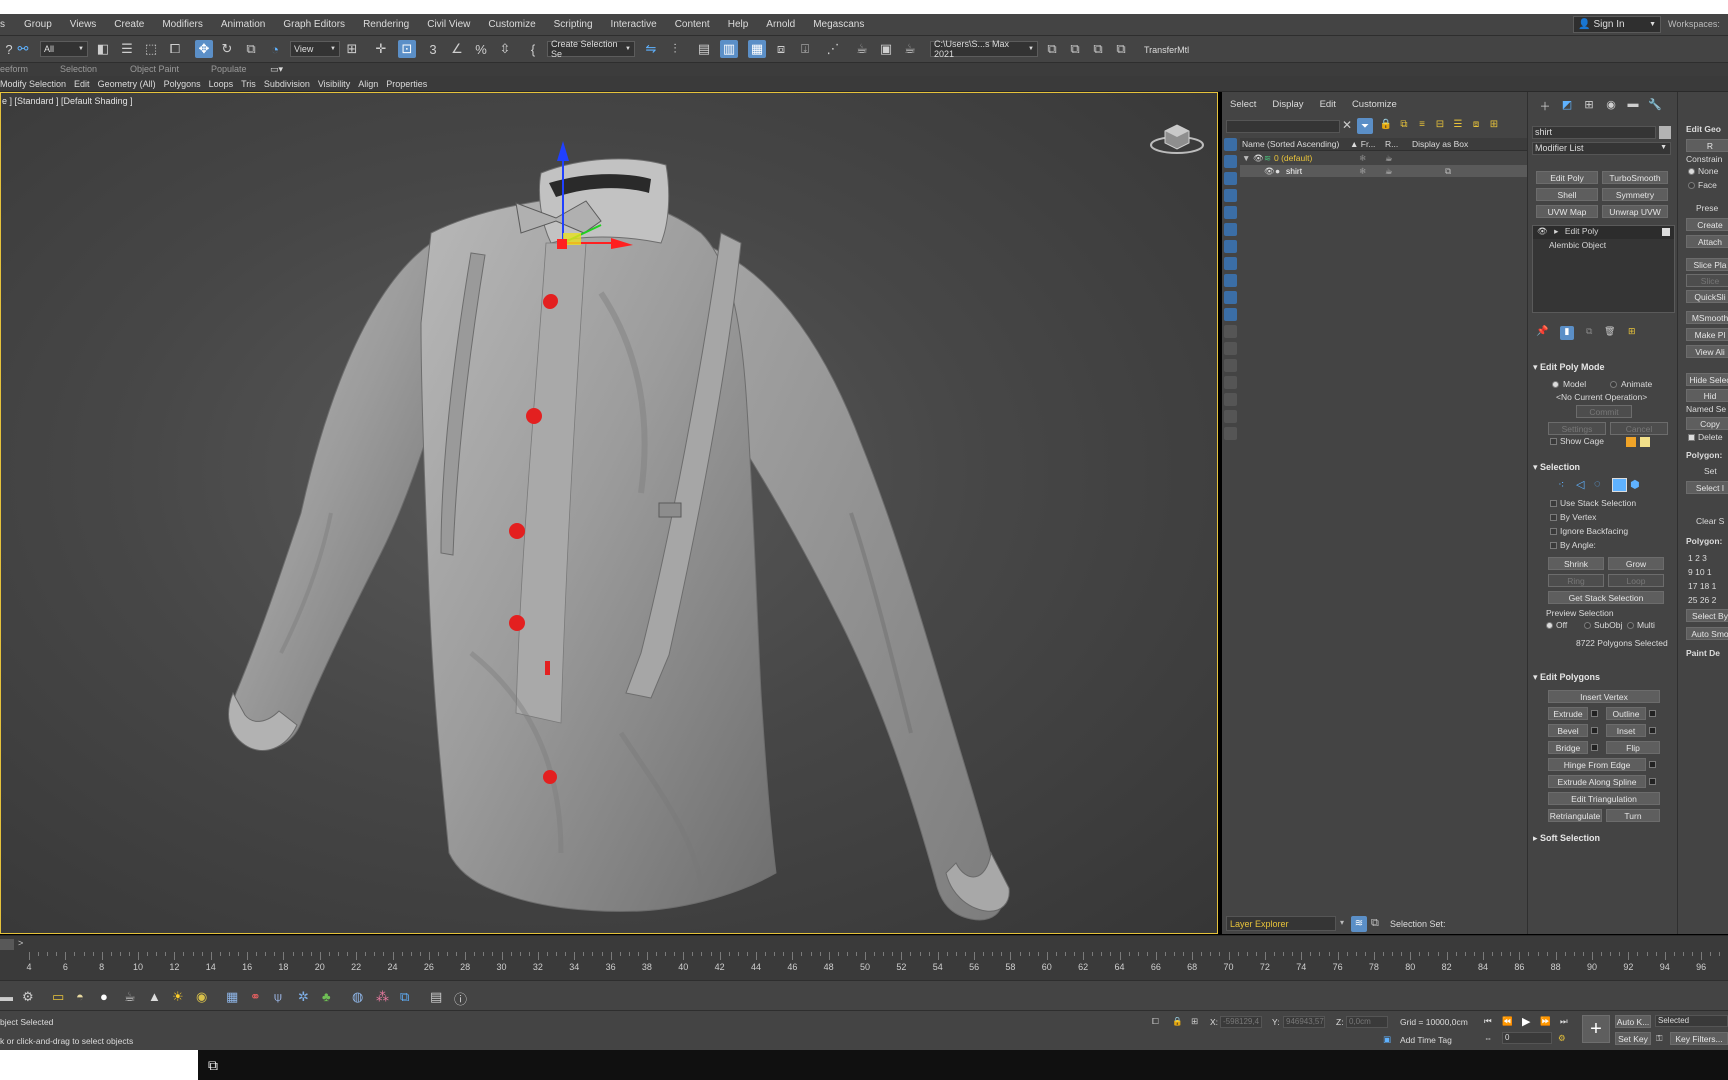  Describe the element at coordinates (984, 49) in the screenshot. I see `project-path-dropdown: C:\Users\S...s Max 2021 ▼` at that location.